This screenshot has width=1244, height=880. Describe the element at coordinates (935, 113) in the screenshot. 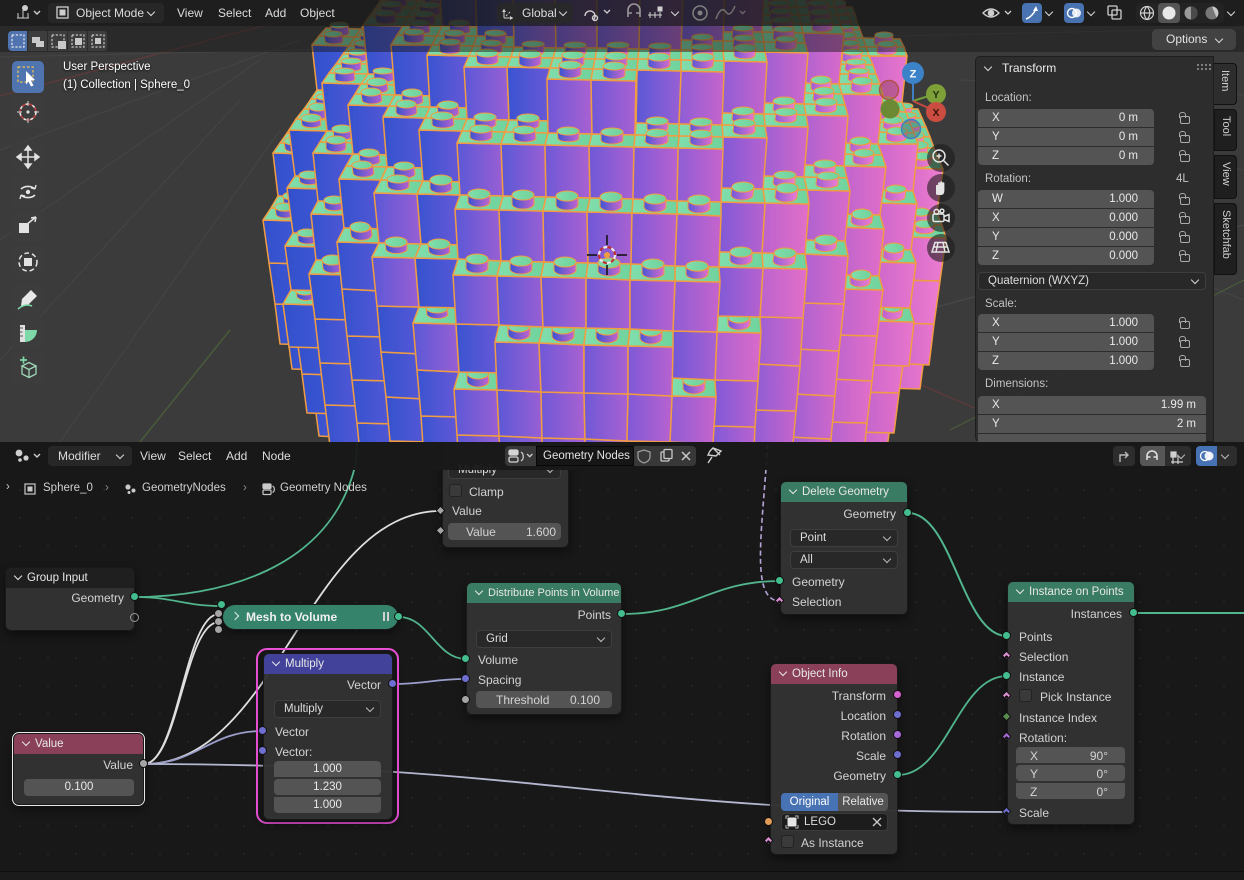

I see `svg-text: X` at that location.